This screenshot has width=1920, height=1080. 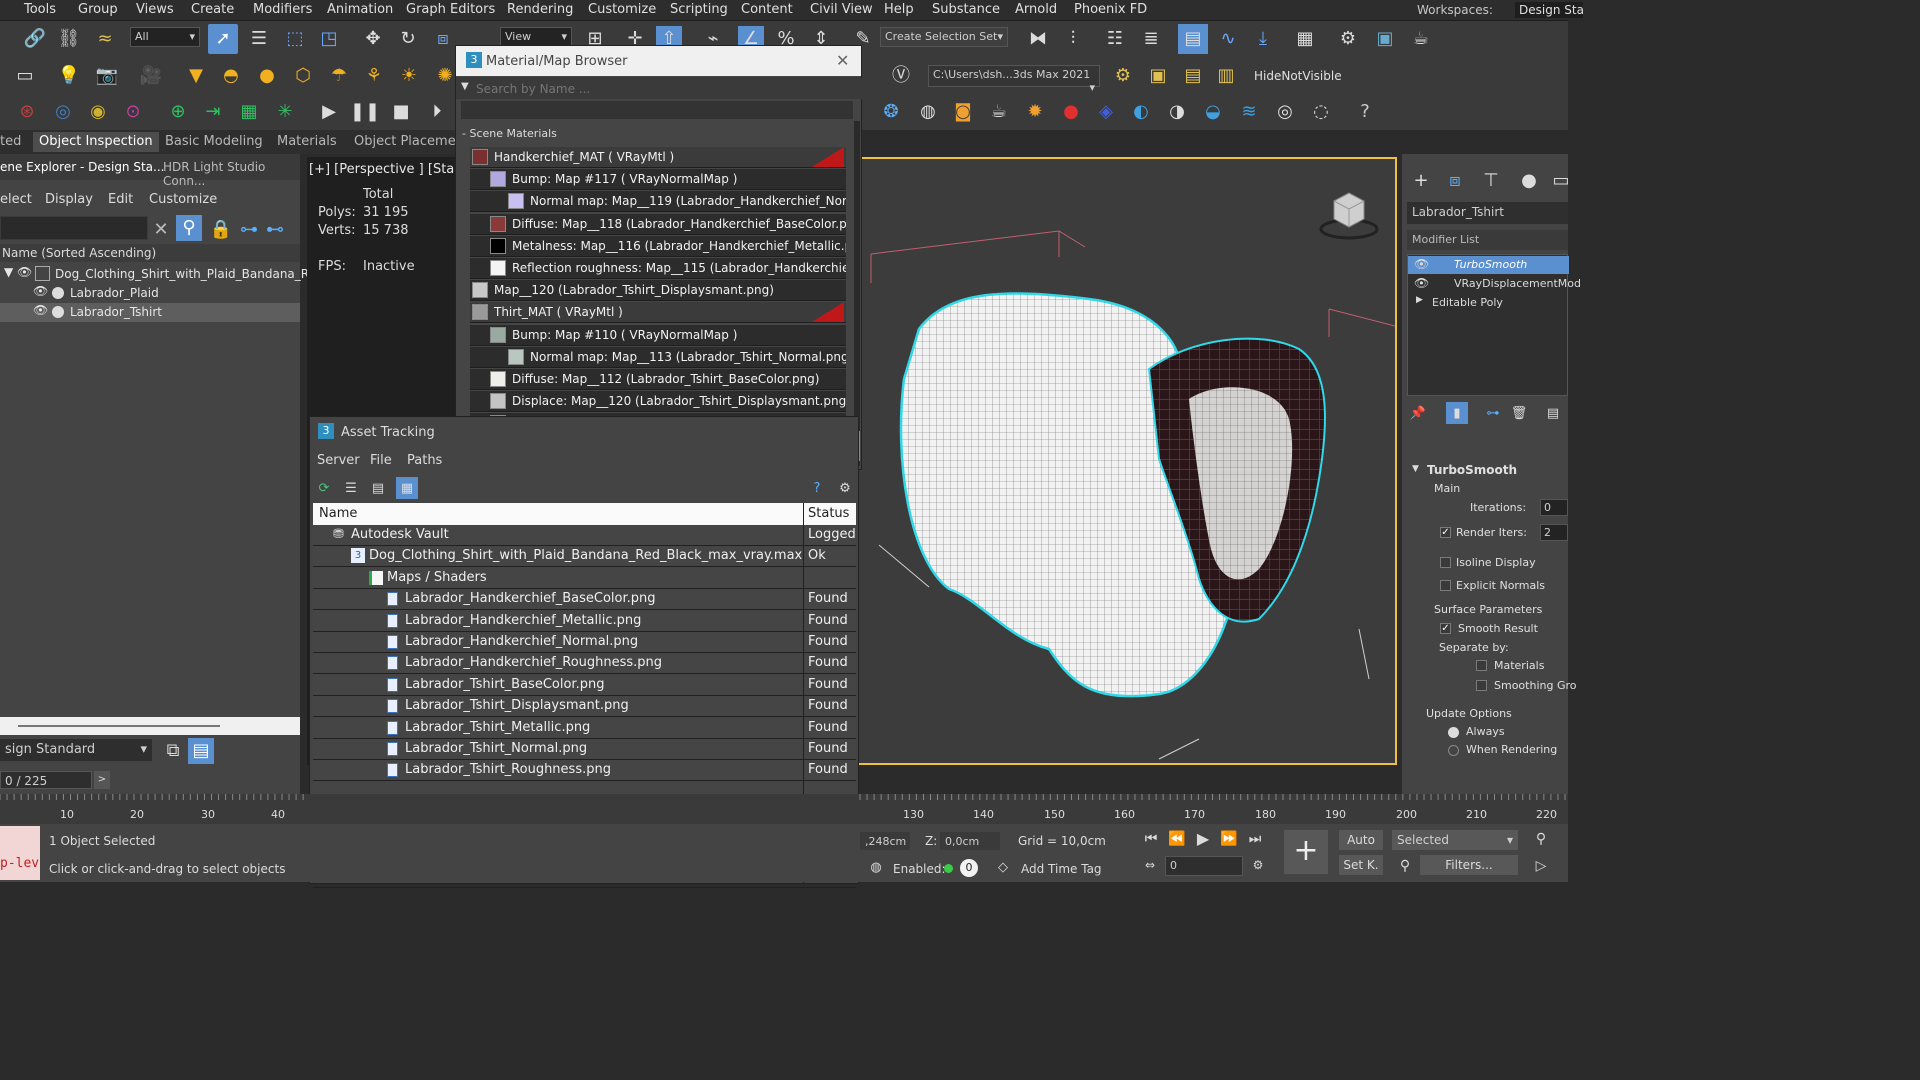 What do you see at coordinates (584, 535) in the screenshot?
I see `asset-row: ⛃ Autodesk Vault Logged` at bounding box center [584, 535].